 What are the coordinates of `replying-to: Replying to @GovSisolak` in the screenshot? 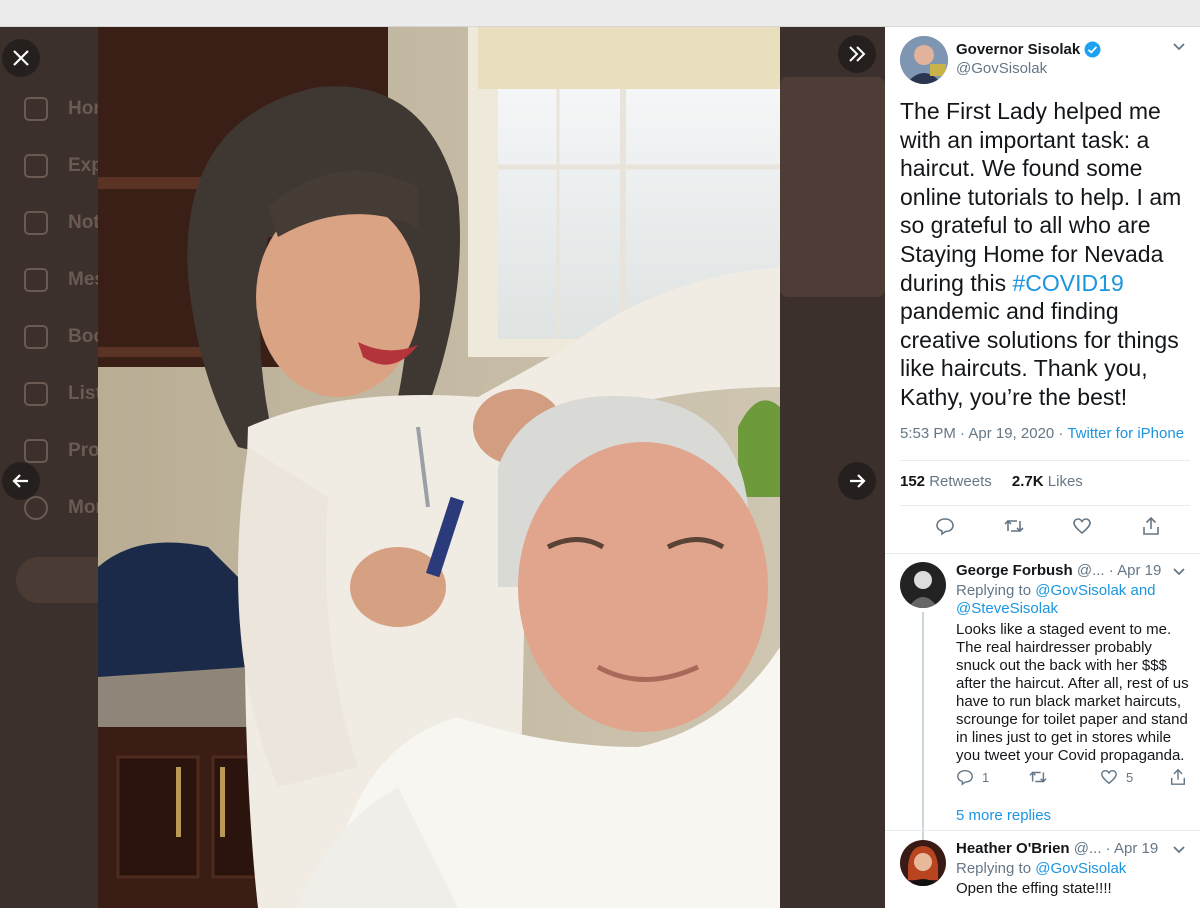 It's located at (1071, 869).